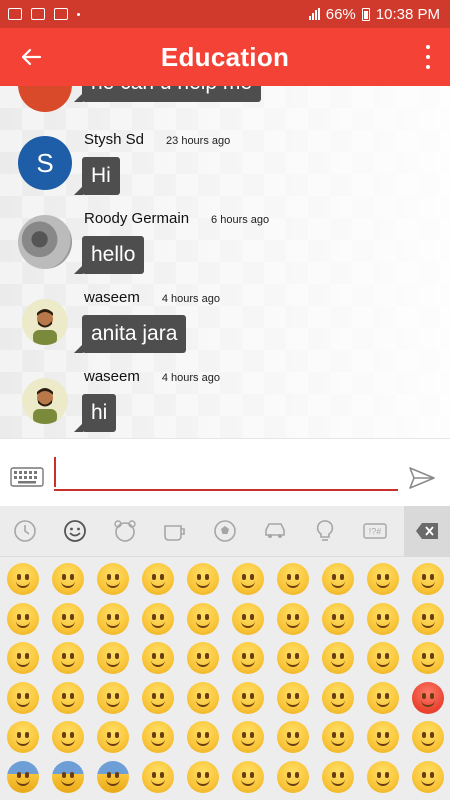  Describe the element at coordinates (45, 163) in the screenshot. I see `avatar: S` at that location.